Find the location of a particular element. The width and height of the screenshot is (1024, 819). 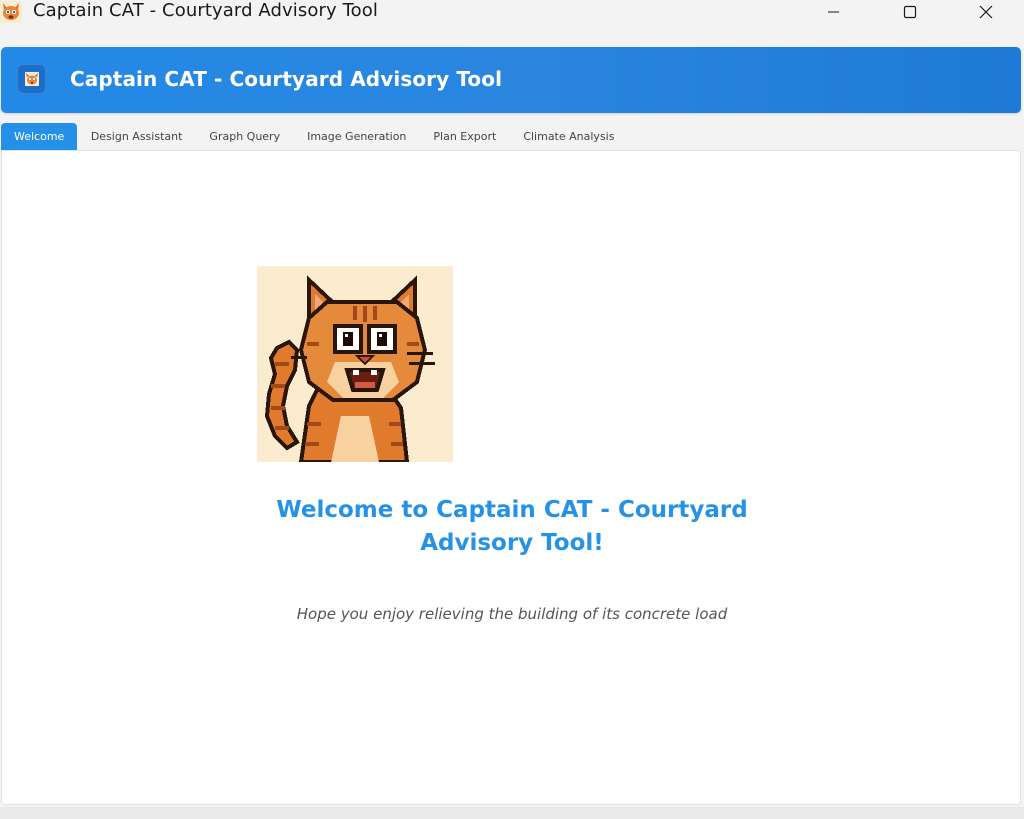

tab-image-generation: Image Generation is located at coordinates (357, 136).